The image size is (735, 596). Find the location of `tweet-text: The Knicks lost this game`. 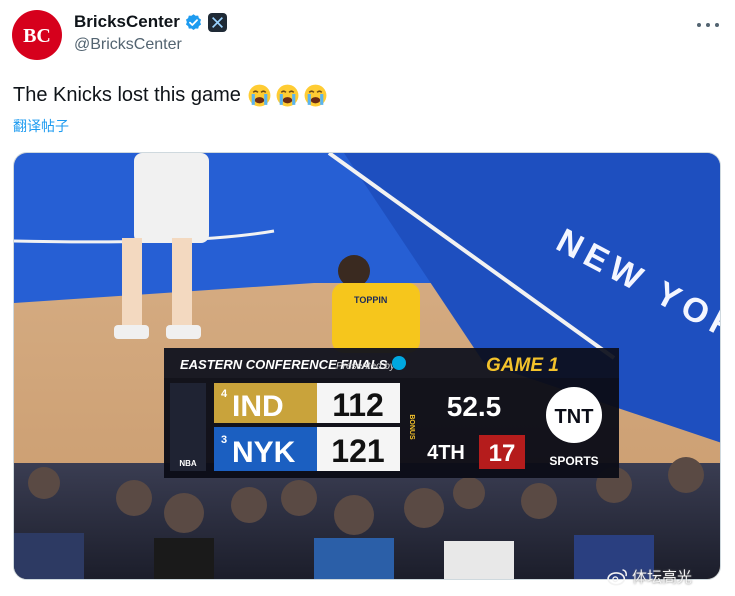

tweet-text: The Knicks lost this game is located at coordinates (127, 95).